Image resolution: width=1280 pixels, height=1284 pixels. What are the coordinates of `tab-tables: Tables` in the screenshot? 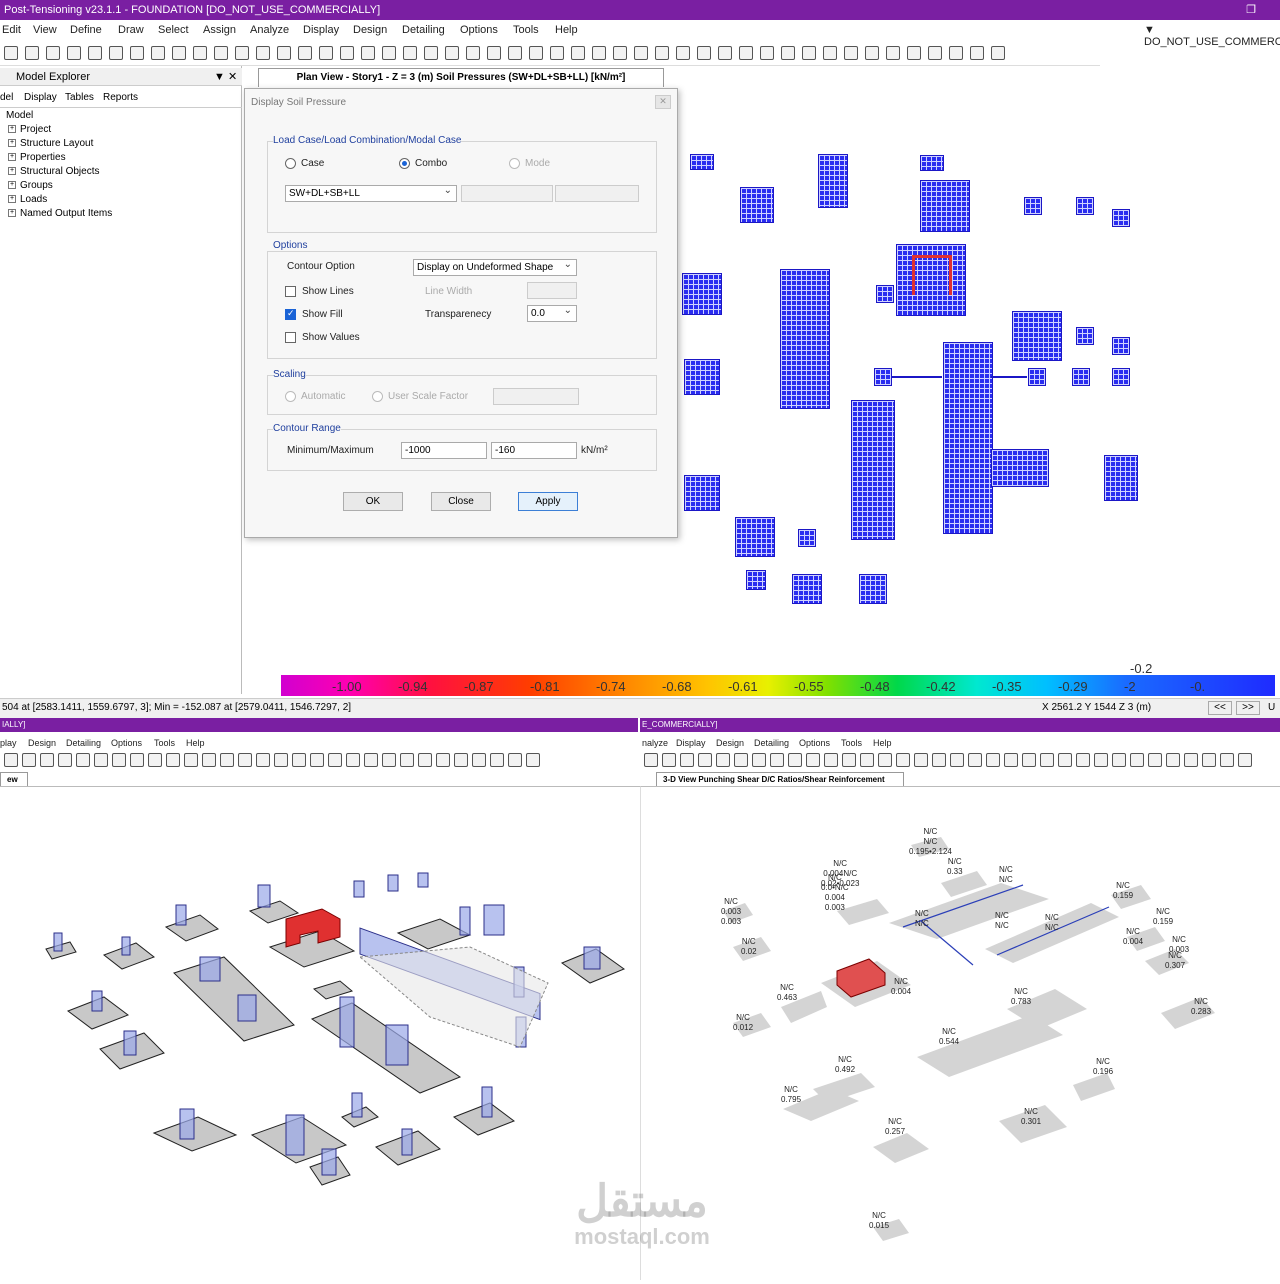 It's located at (79, 97).